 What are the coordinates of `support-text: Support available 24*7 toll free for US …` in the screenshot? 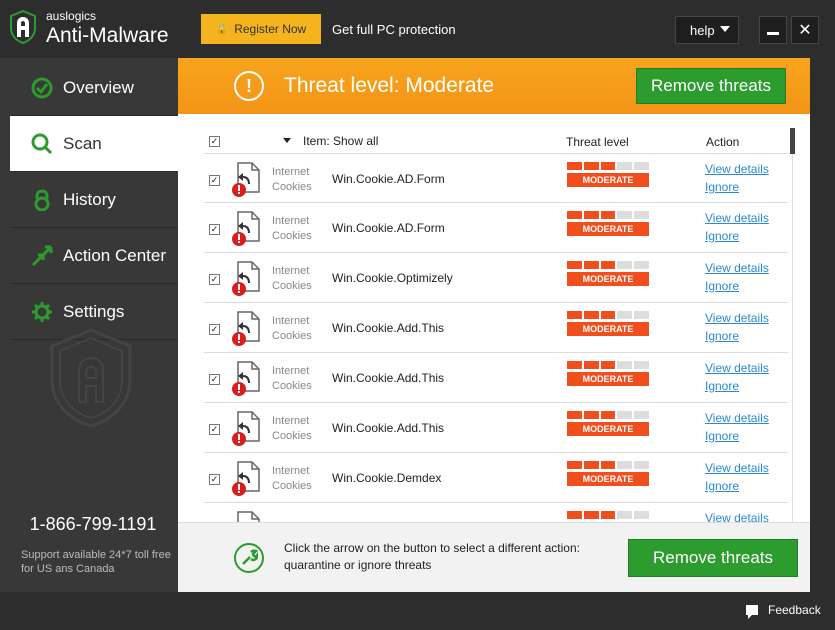 It's located at (96, 562).